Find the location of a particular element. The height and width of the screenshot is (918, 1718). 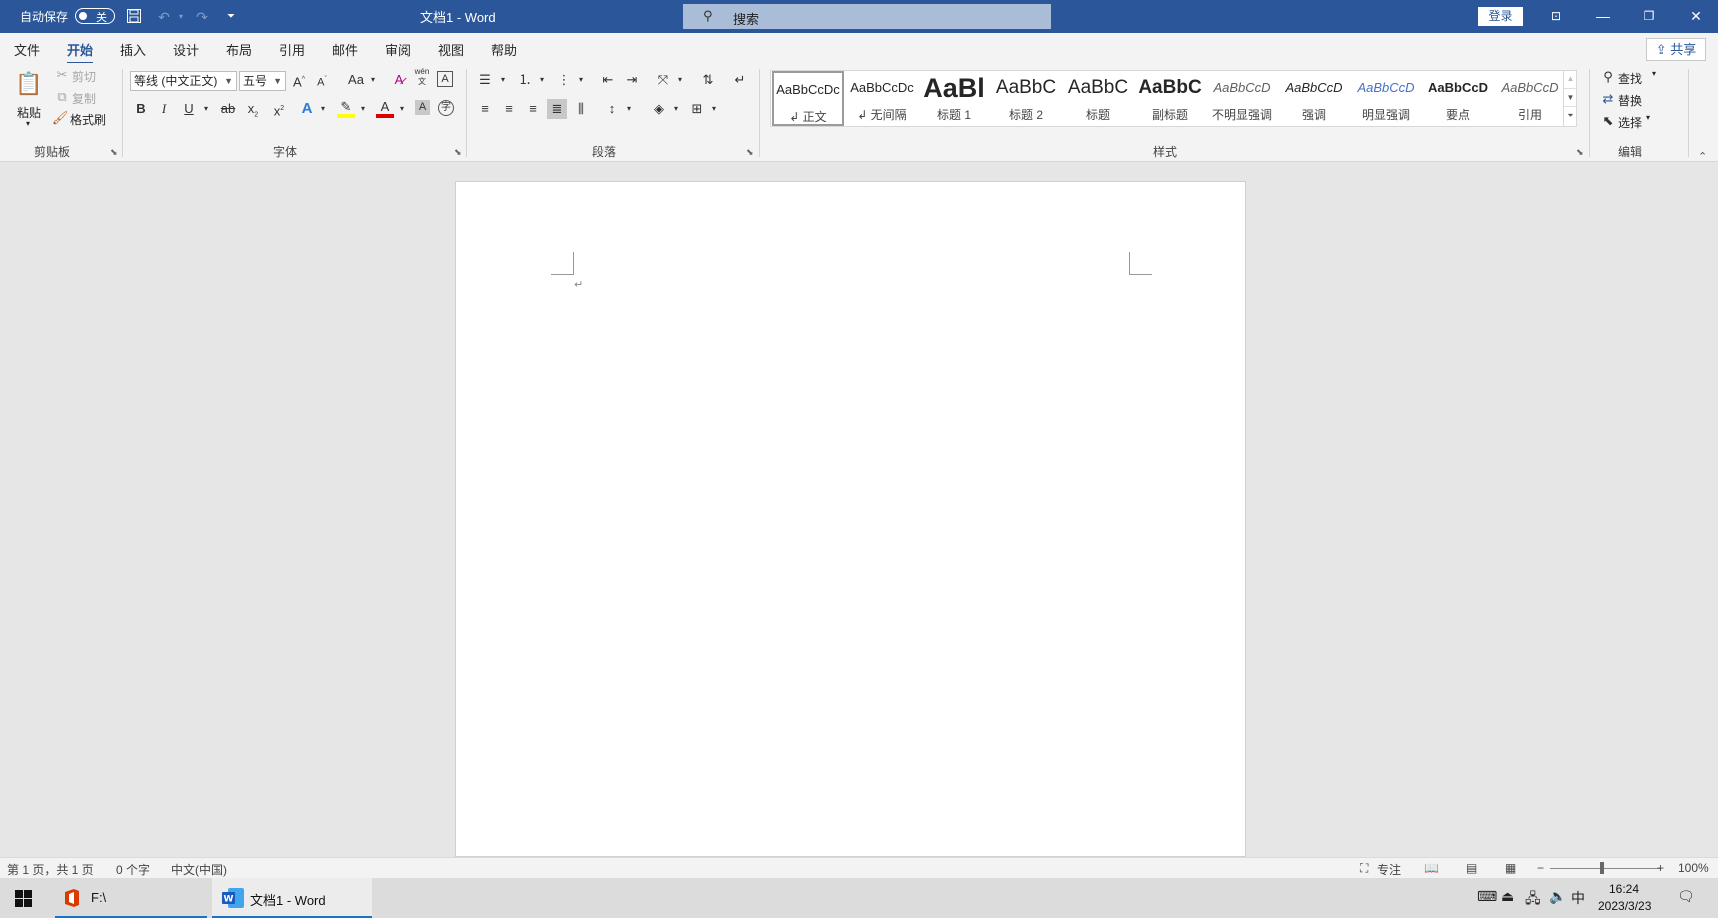

bullets-icon: ☰ is located at coordinates (485, 80).